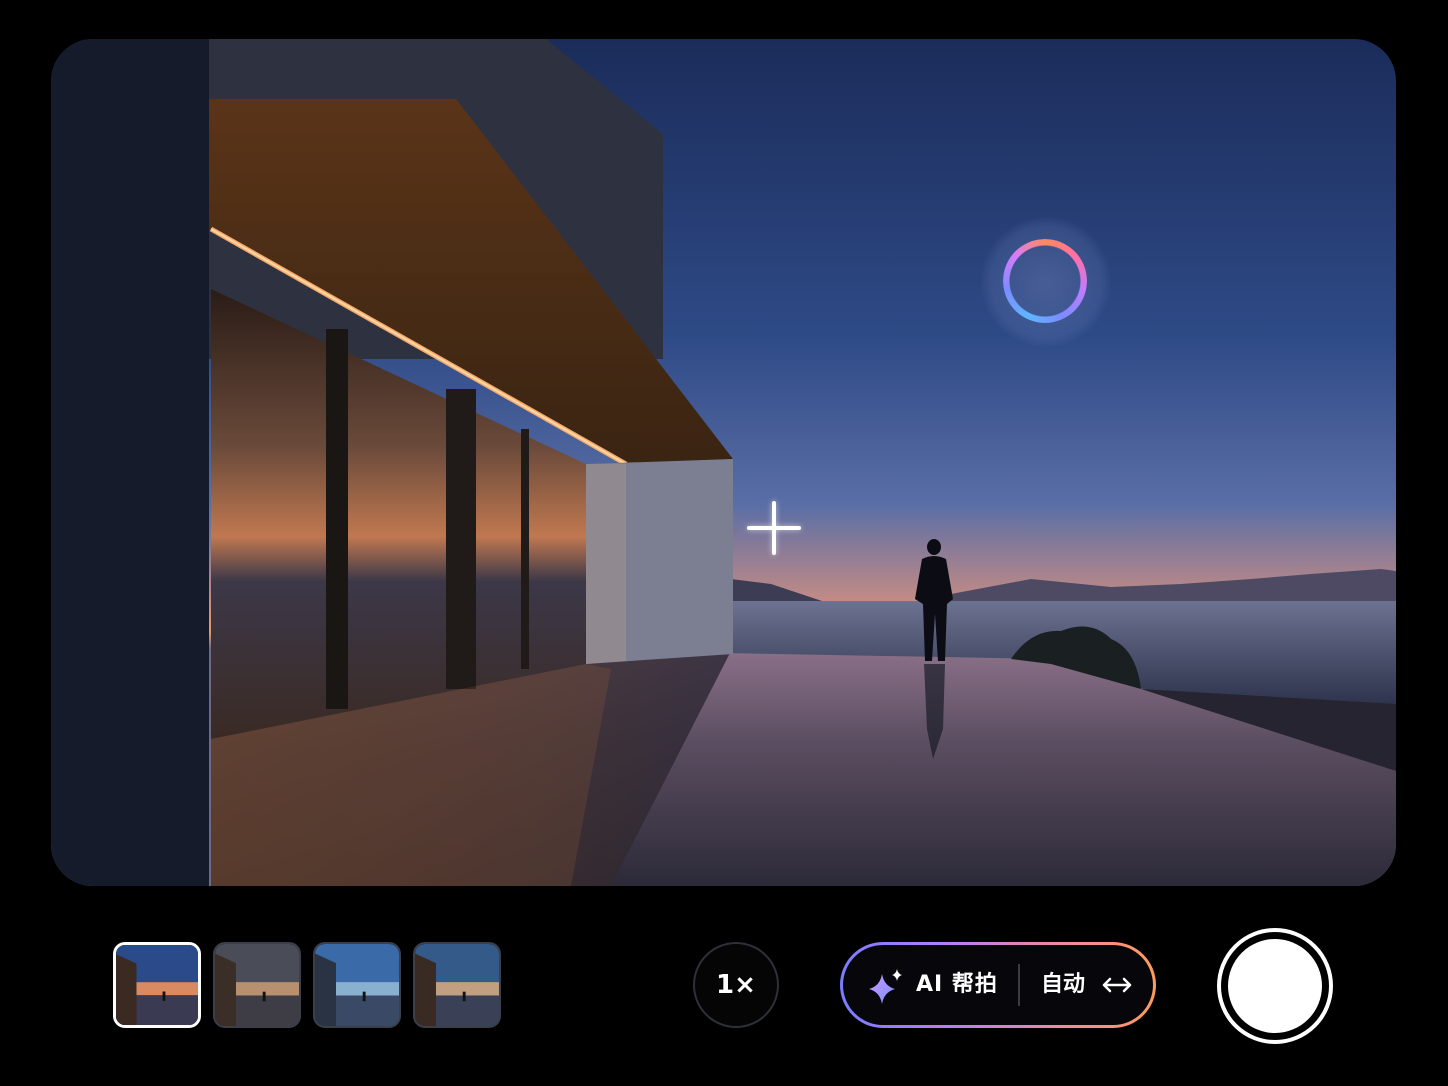  What do you see at coordinates (736, 985) in the screenshot?
I see `zoom-button: 1×` at bounding box center [736, 985].